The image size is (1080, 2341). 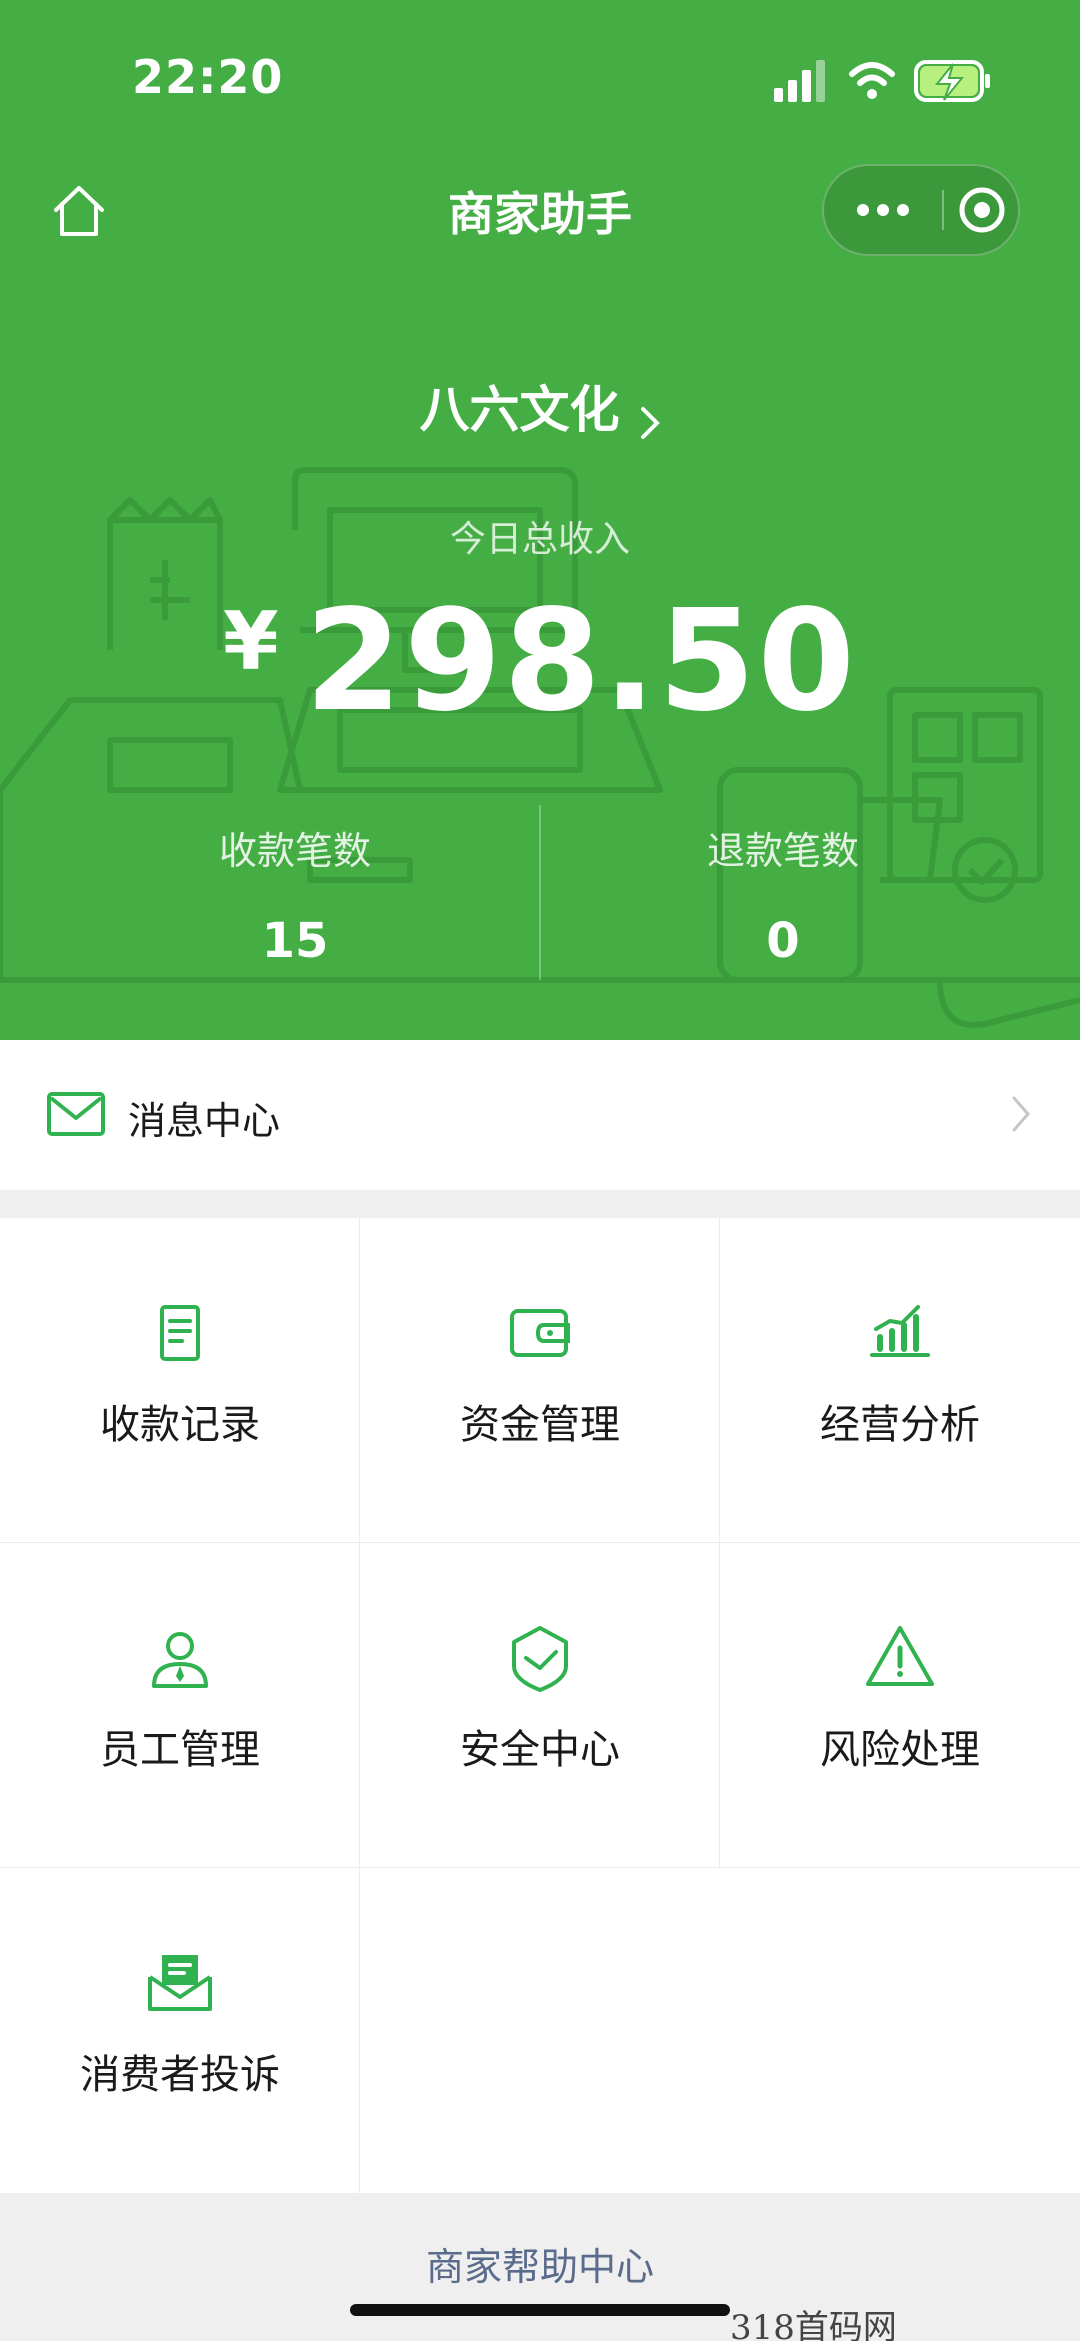 What do you see at coordinates (295, 894) in the screenshot?
I see `receipts-stat: 收款笔数 15` at bounding box center [295, 894].